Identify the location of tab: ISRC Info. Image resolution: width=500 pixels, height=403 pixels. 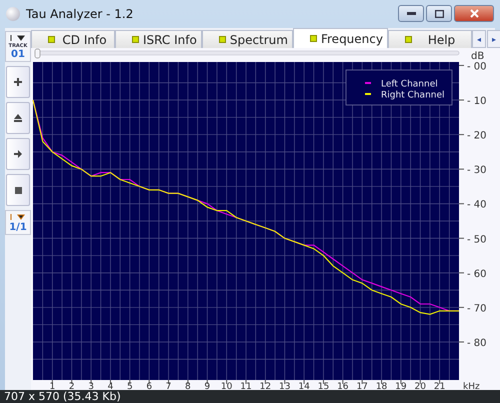
(158, 39).